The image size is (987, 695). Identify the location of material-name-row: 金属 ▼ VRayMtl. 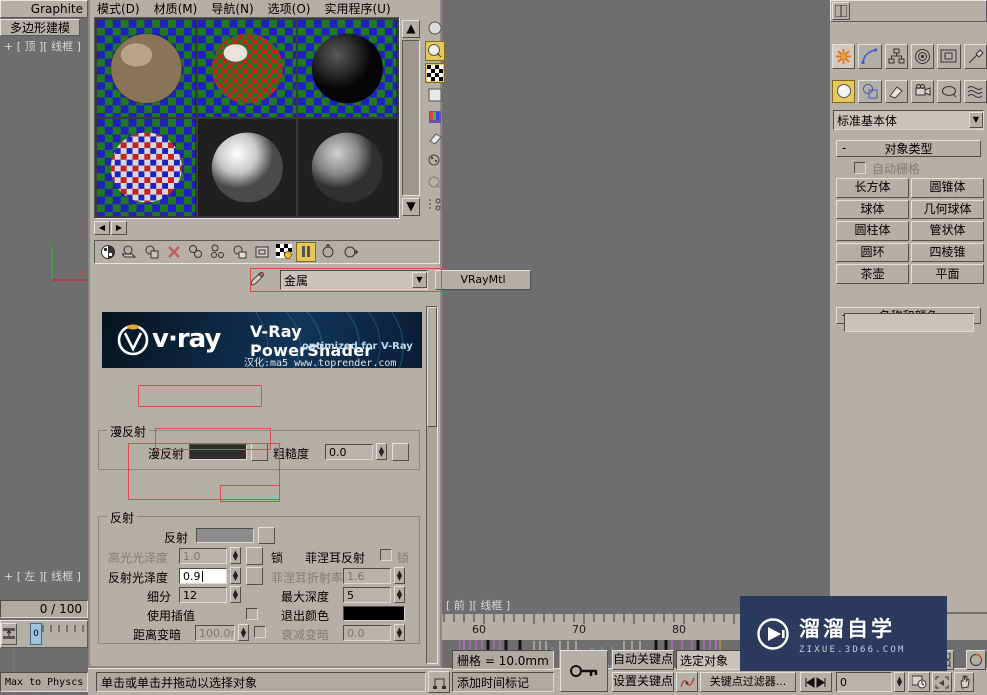
(312, 280).